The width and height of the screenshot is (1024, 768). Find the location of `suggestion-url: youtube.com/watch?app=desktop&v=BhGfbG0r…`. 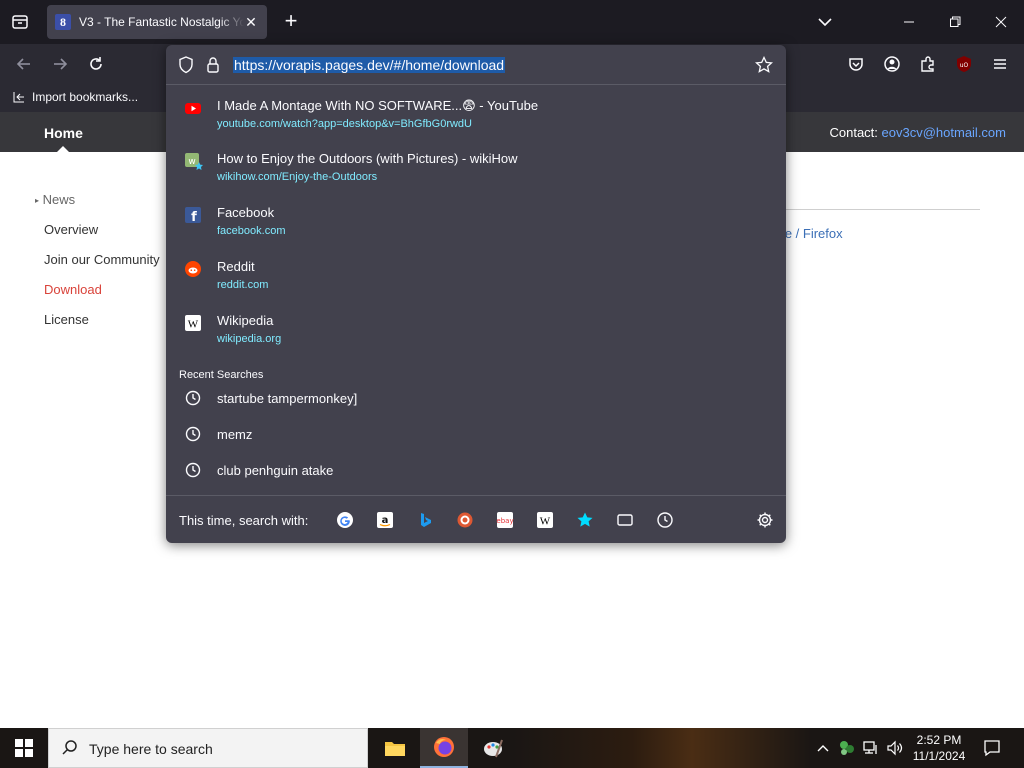

suggestion-url: youtube.com/watch?app=desktop&v=BhGfbG0r… is located at coordinates (344, 124).